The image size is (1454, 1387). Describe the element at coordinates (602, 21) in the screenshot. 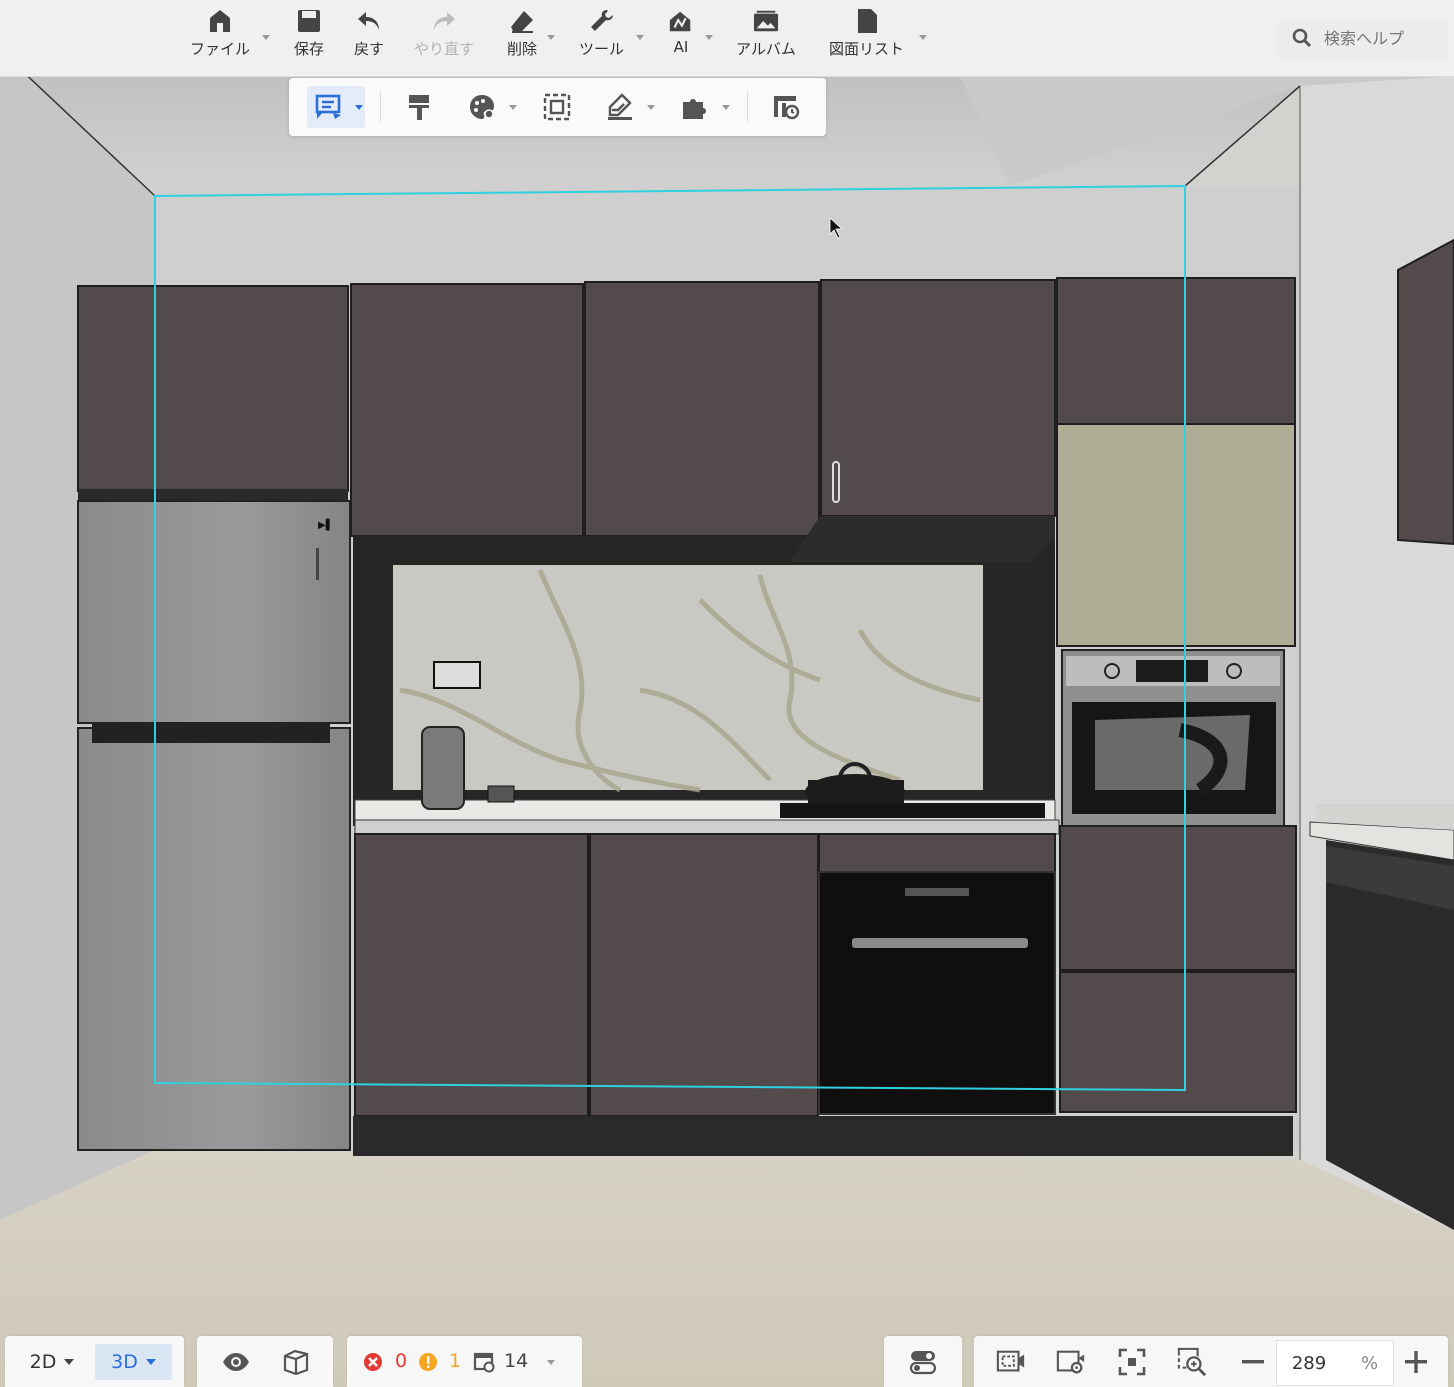

I see `wrench-icon` at that location.